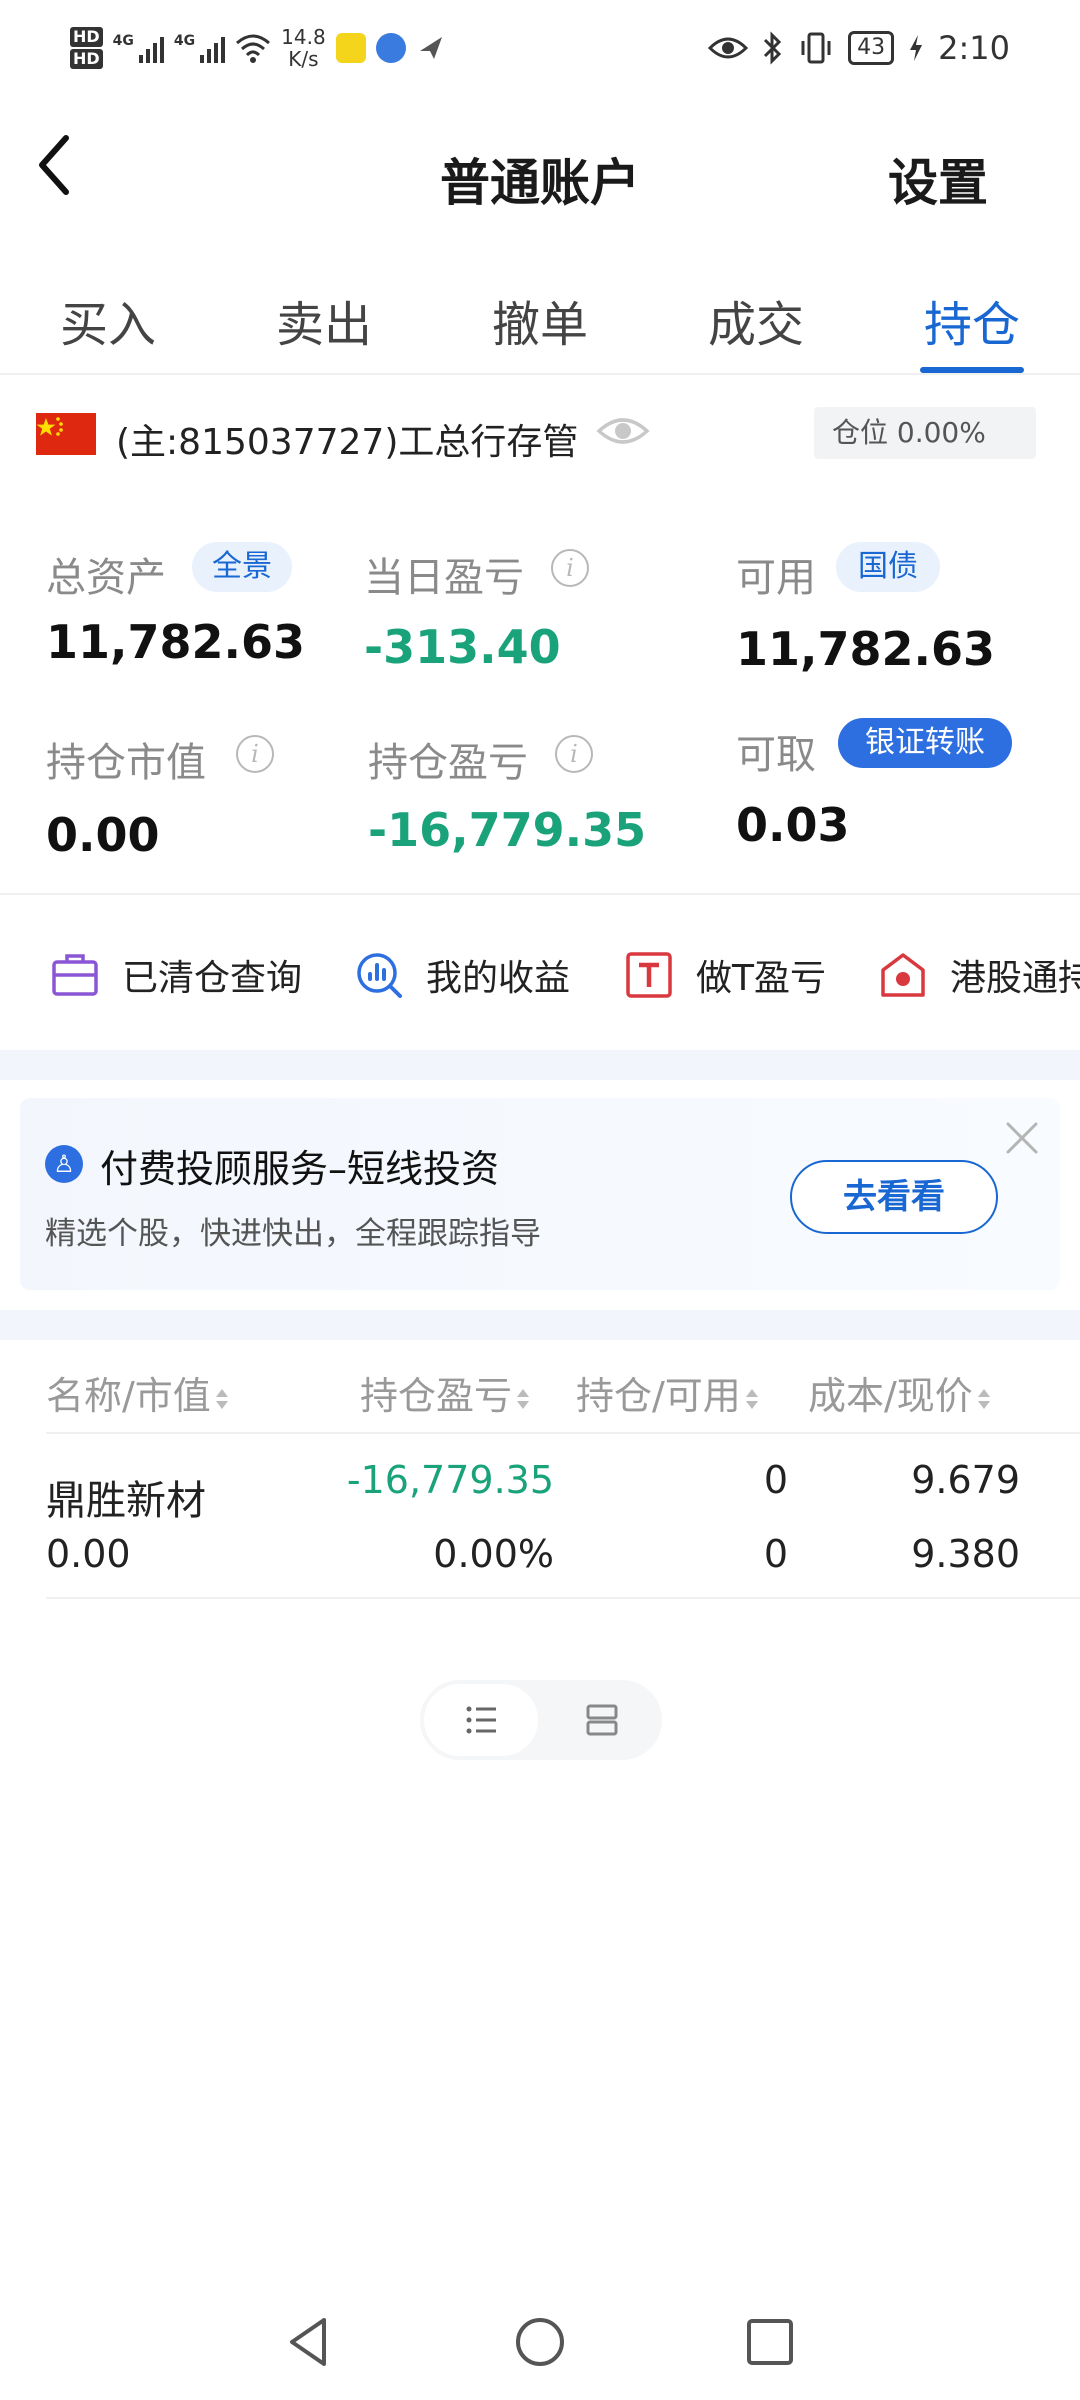 Image resolution: width=1080 pixels, height=2400 pixels. Describe the element at coordinates (888, 567) in the screenshot. I see `treasury-bond-badge: 国债` at that location.